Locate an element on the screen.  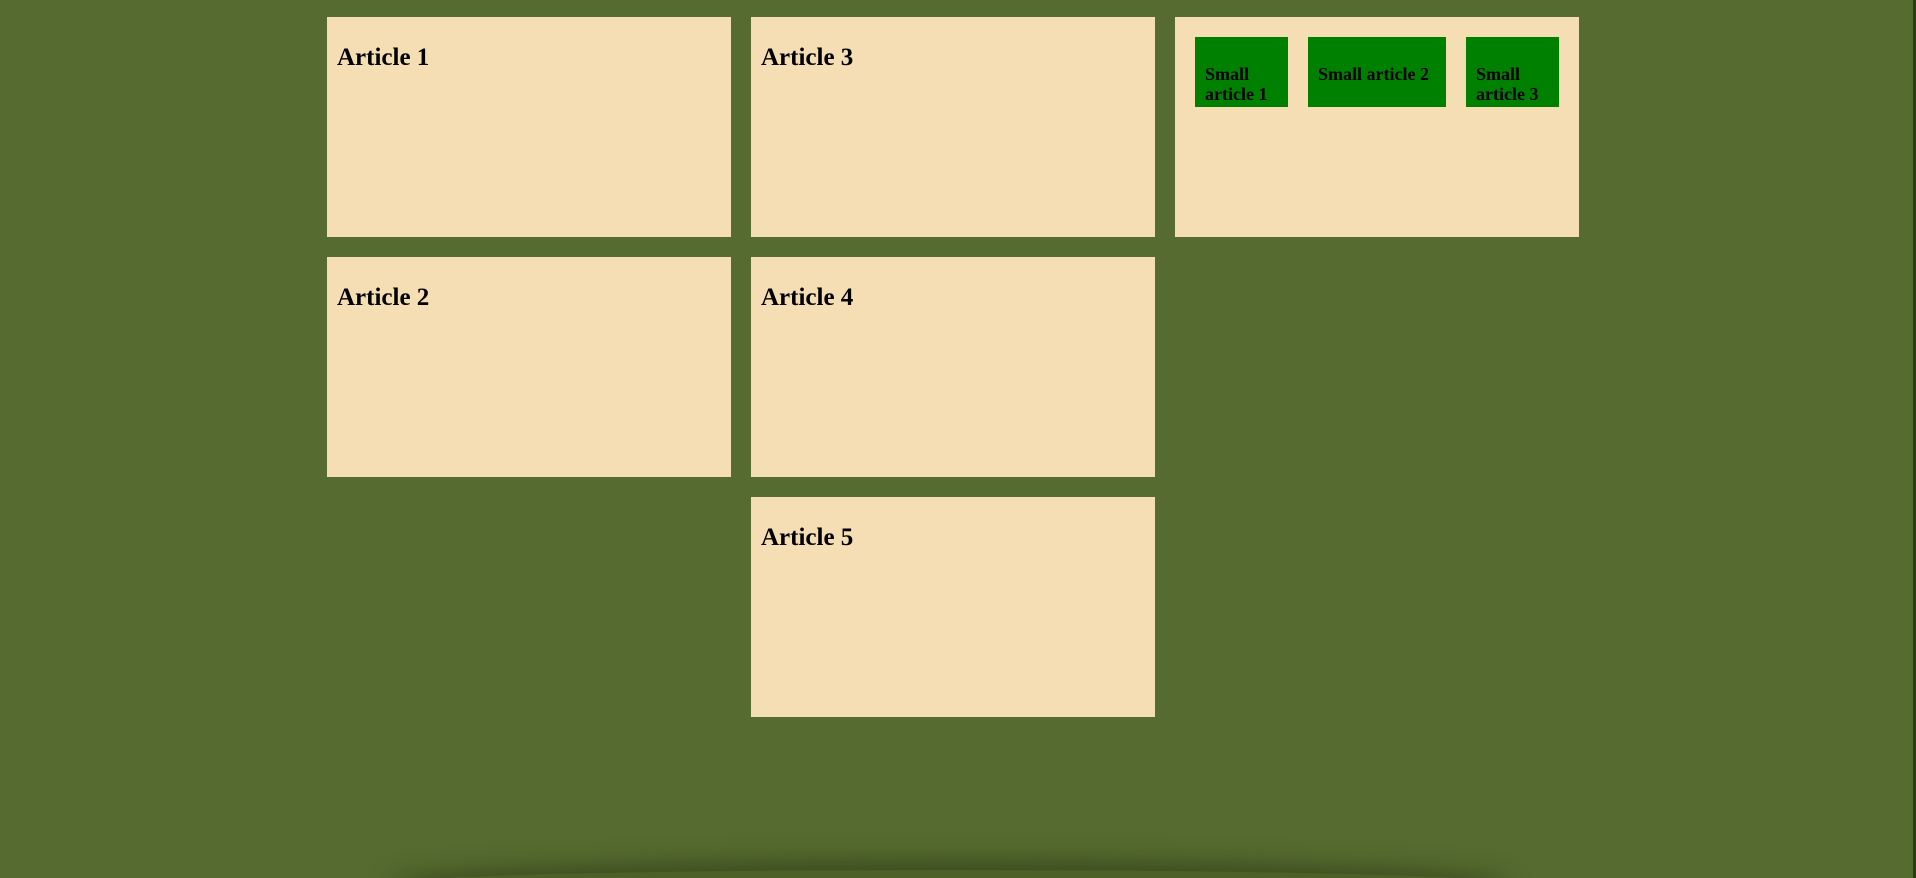
article-card-4: Article 4 is located at coordinates (953, 367).